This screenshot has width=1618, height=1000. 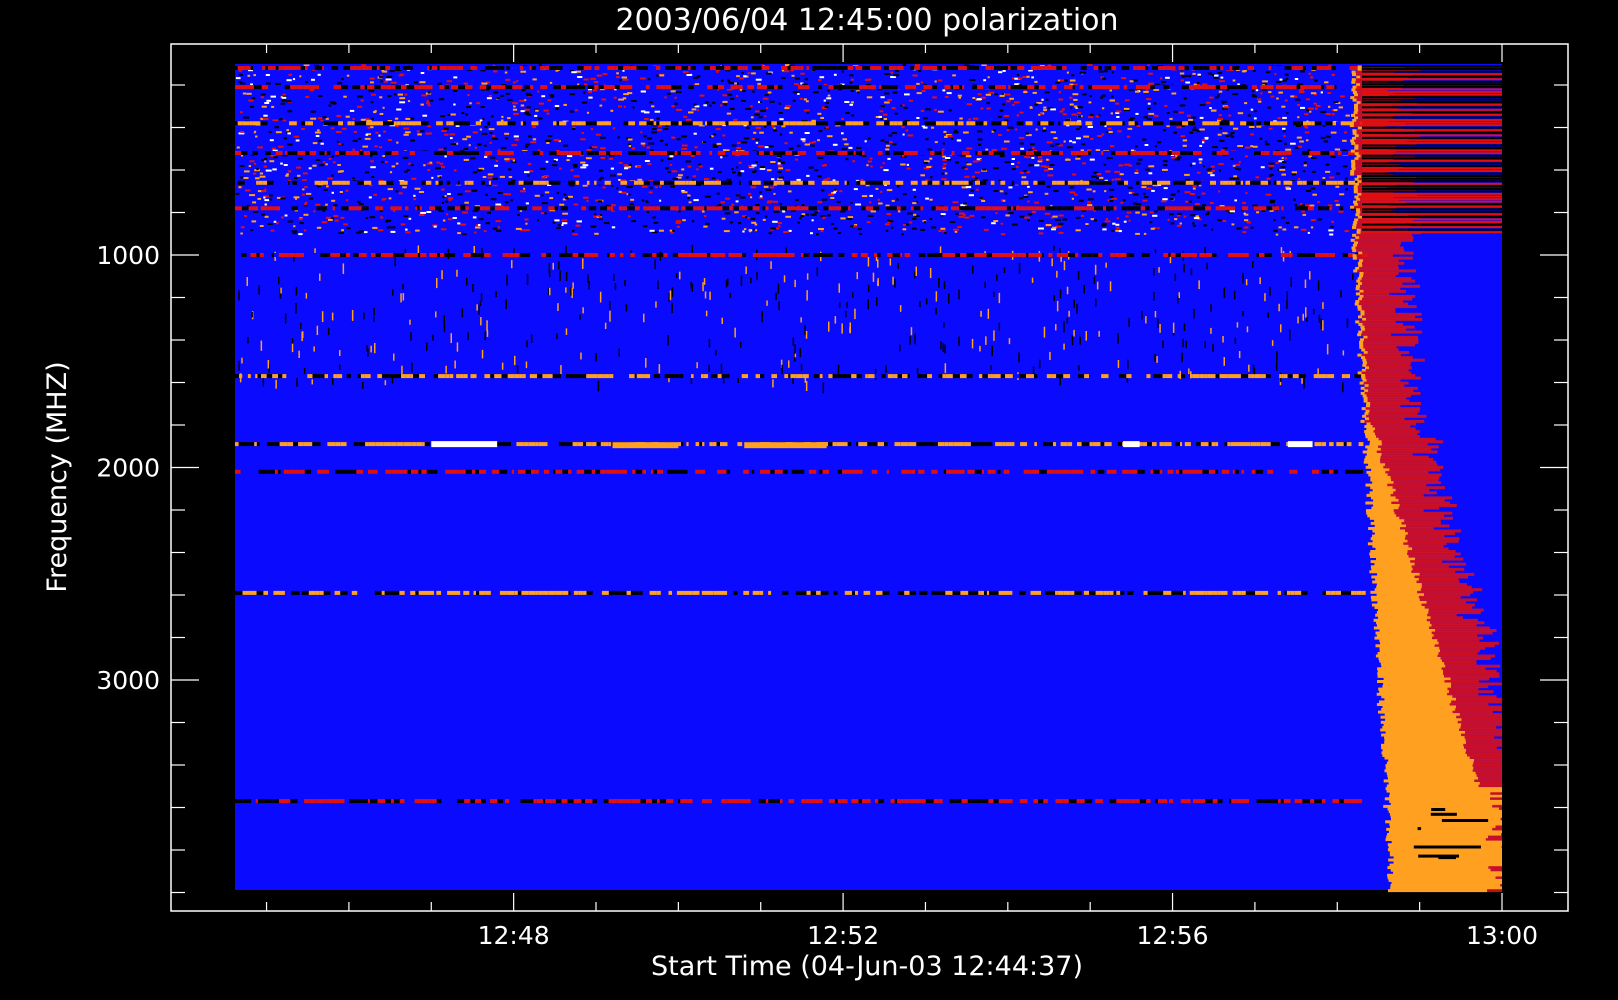 I want to click on y-tick-label: 1000, so click(x=128, y=255).